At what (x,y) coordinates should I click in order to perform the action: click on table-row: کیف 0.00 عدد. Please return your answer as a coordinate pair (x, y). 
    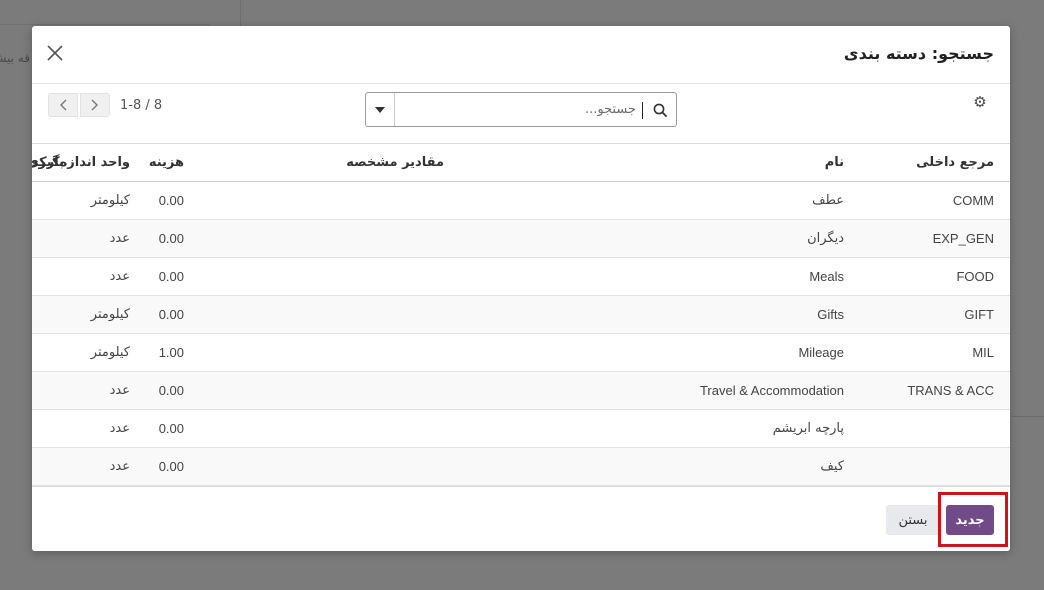
    Looking at the image, I should click on (521, 466).